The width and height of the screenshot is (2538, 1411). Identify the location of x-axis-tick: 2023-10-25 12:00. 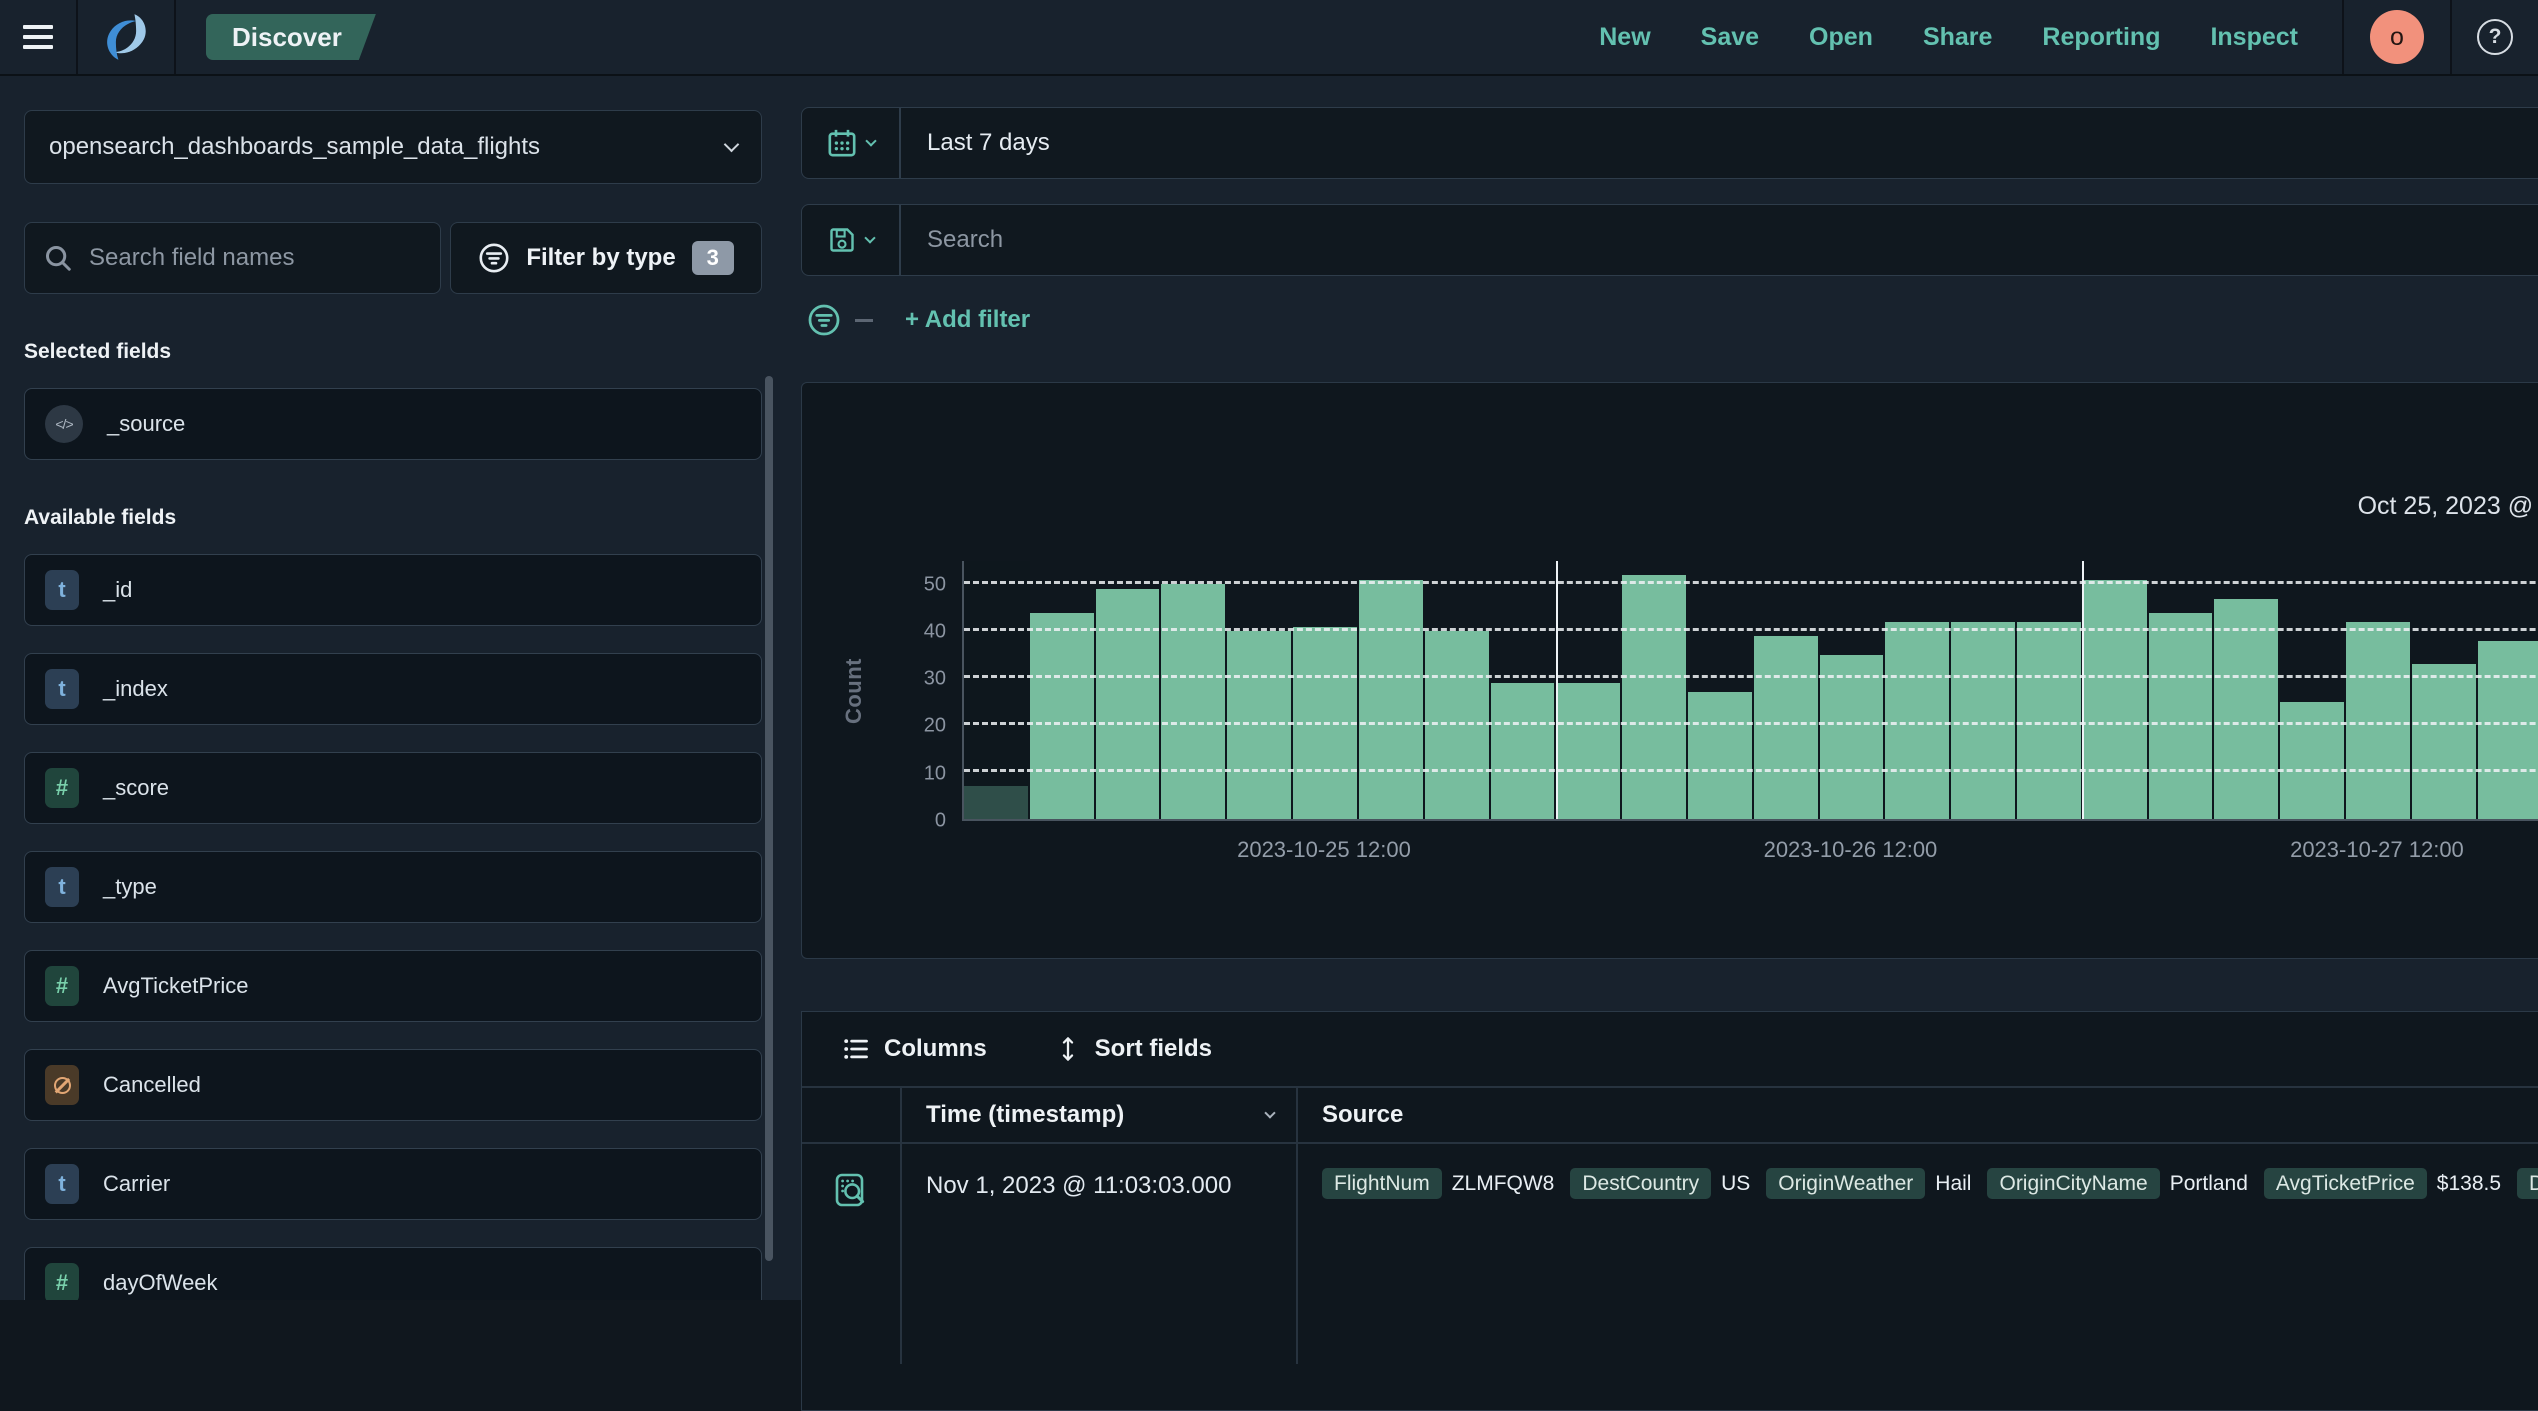
(1324, 849).